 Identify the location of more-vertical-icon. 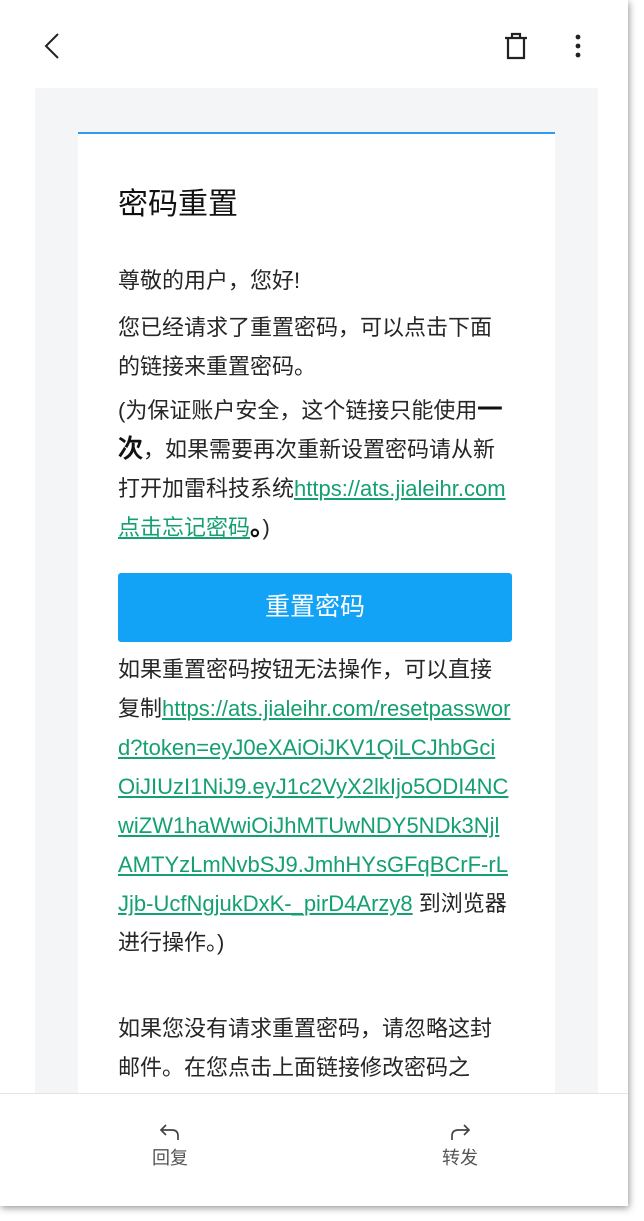
(578, 46).